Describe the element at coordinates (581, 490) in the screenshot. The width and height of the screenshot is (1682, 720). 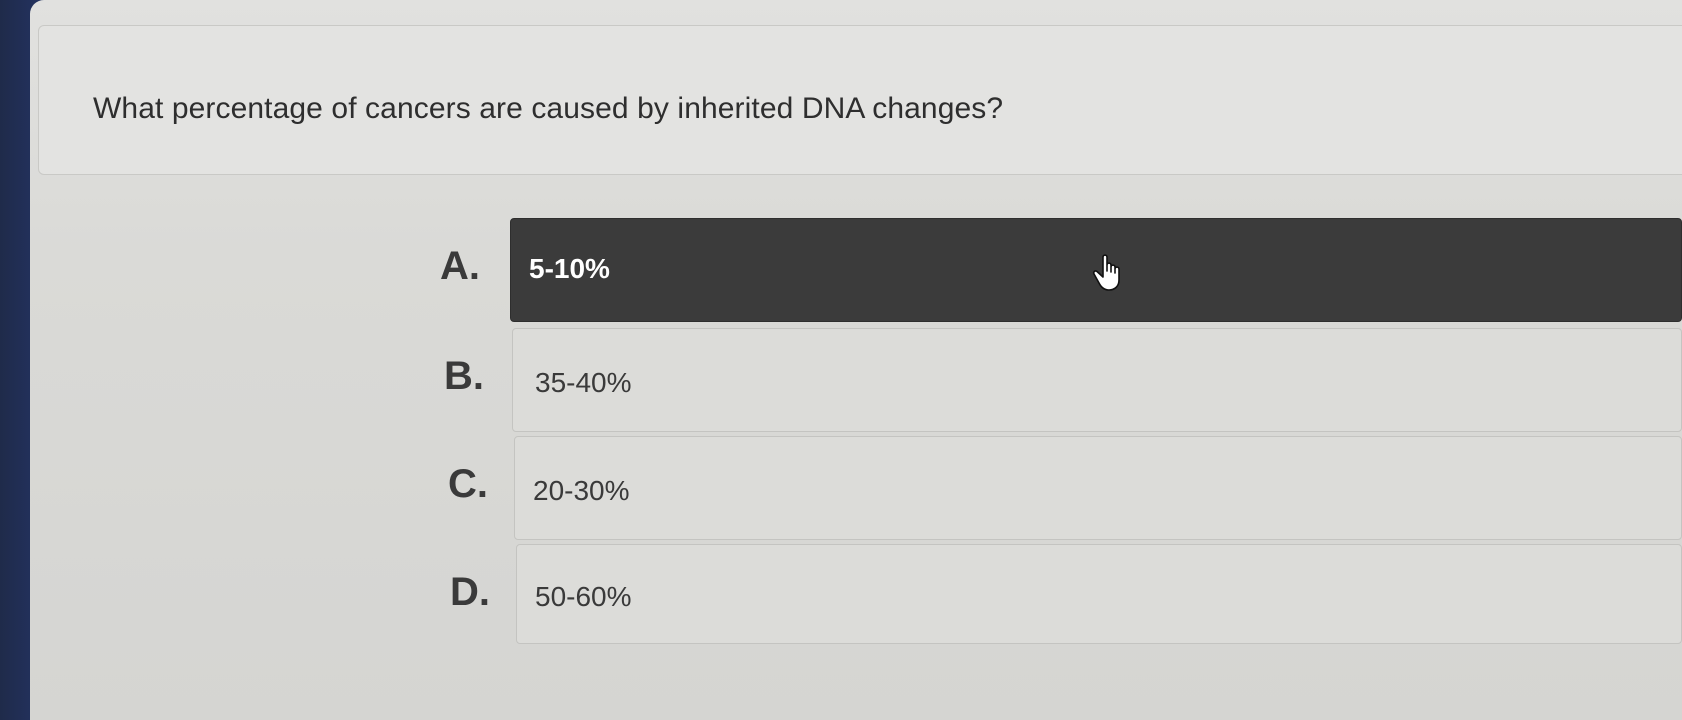
I see `option-text-c: 20-30%` at that location.